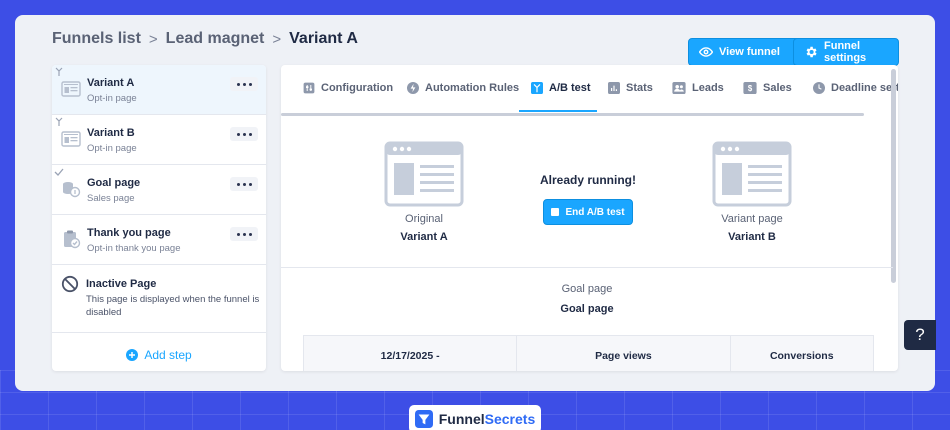 This screenshot has height=430, width=950. Describe the element at coordinates (413, 88) in the screenshot. I see `bolt-icon` at that location.